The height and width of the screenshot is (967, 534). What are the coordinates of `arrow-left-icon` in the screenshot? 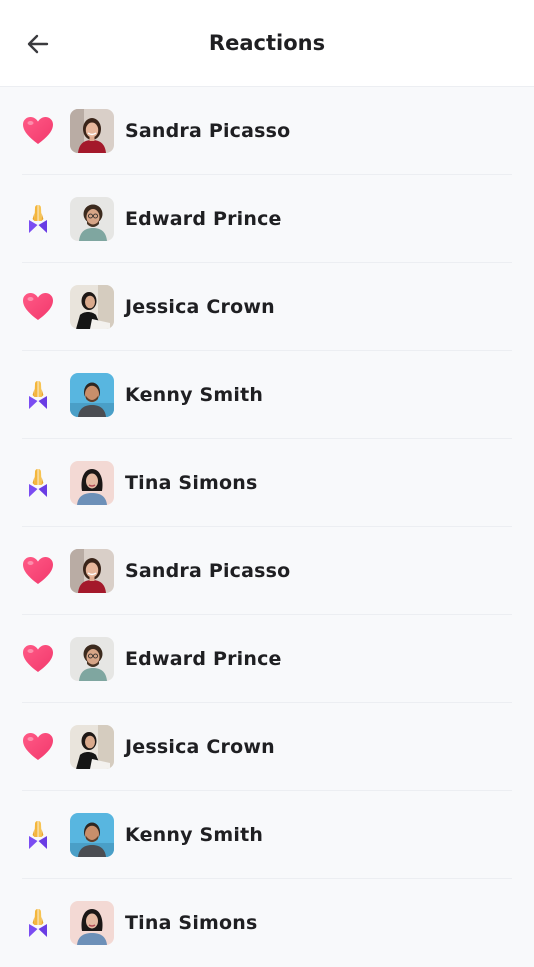 It's located at (38, 44).